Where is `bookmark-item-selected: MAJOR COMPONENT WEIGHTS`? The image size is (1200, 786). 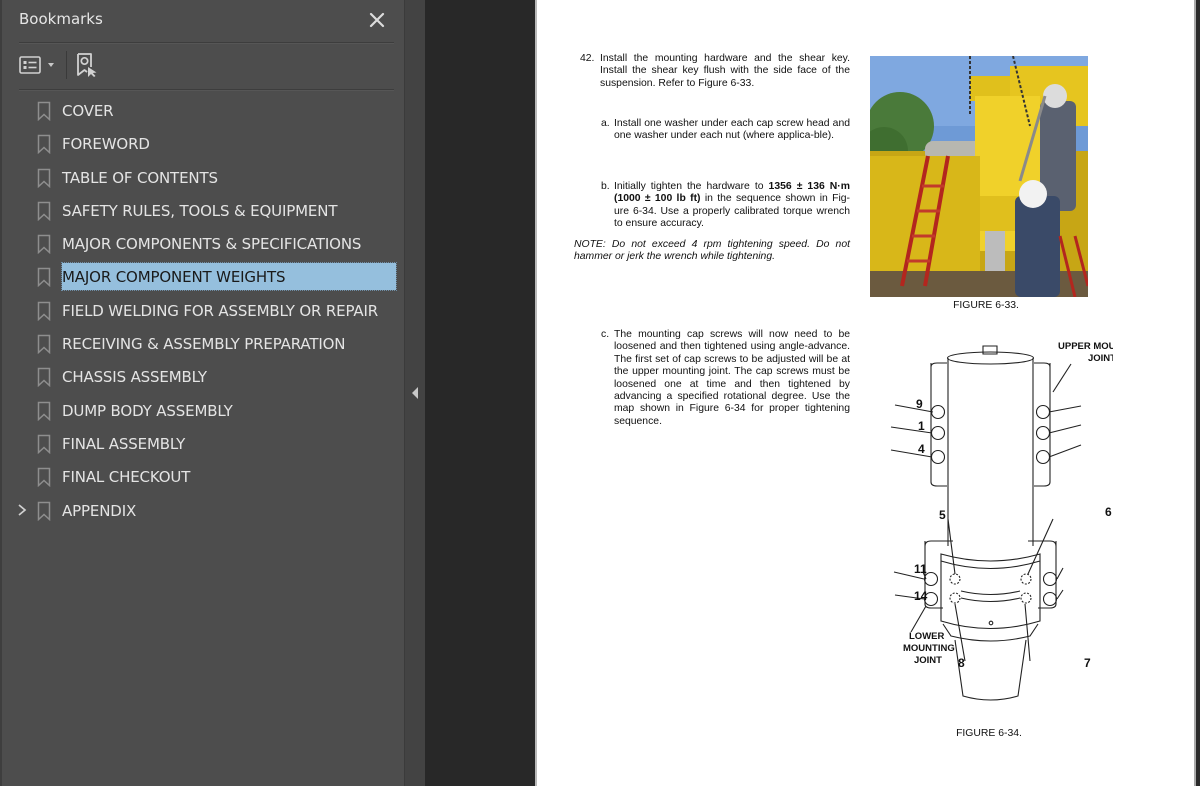 bookmark-item-selected: MAJOR COMPONENT WEIGHTS is located at coordinates (204, 276).